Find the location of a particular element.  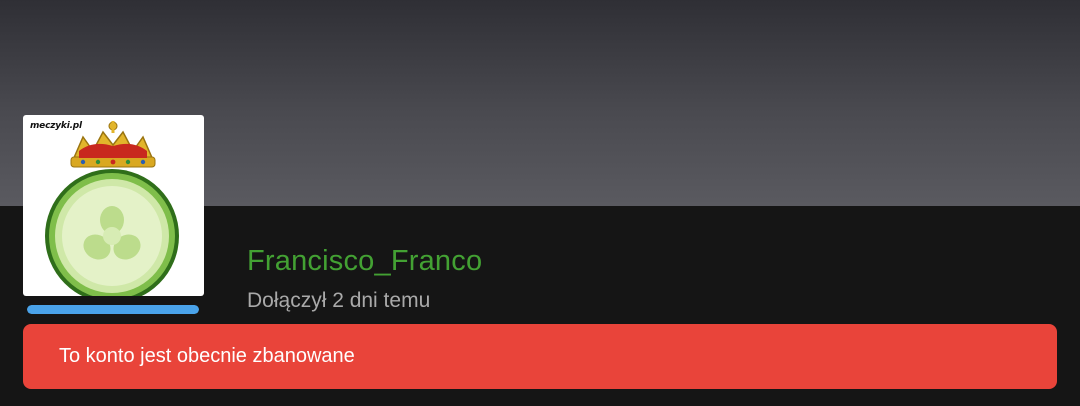

joined-date: Dołączył 2 dni temu is located at coordinates (339, 300).